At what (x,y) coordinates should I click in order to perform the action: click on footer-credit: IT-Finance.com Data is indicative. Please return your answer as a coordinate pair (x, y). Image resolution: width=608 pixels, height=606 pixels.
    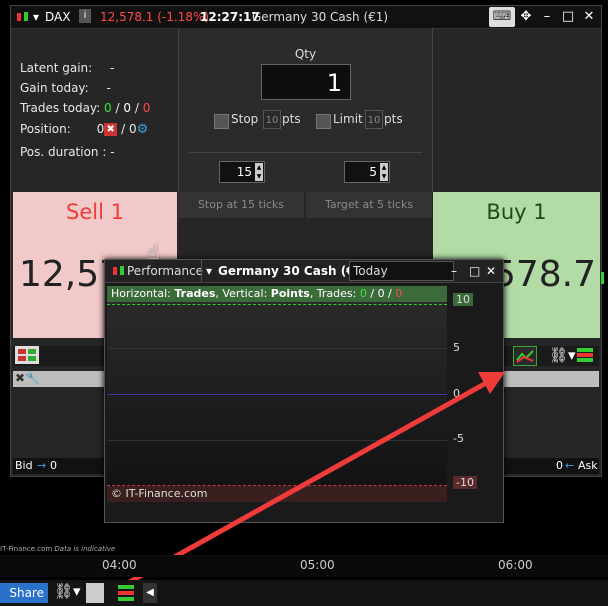
    Looking at the image, I should click on (58, 549).